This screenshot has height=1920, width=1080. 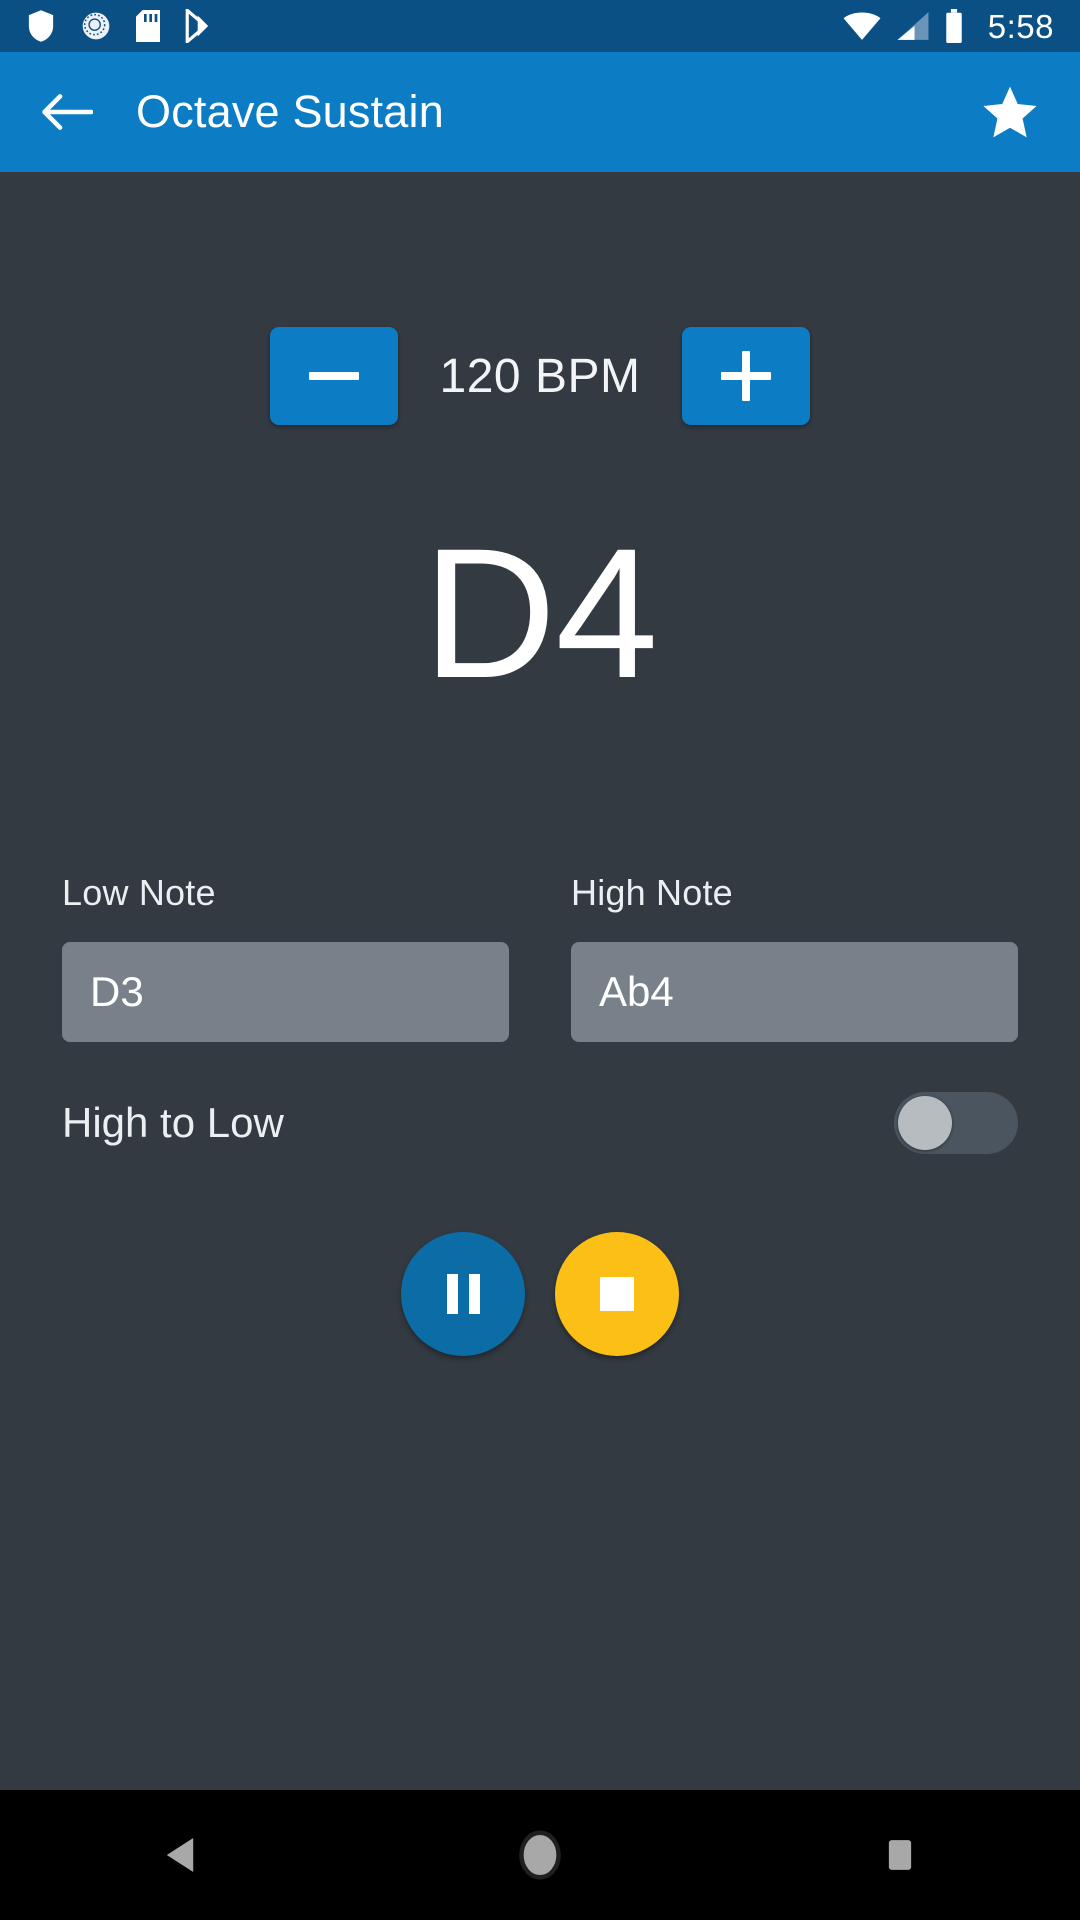 I want to click on high-note-group: High Note Ab4, so click(x=794, y=957).